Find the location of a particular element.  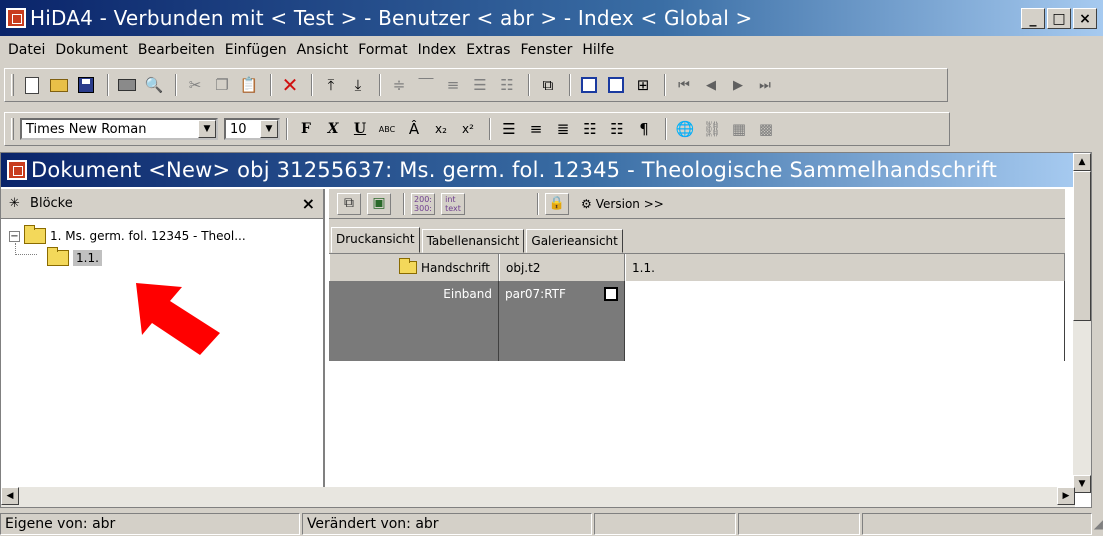

menu-index: Index is located at coordinates (437, 50).